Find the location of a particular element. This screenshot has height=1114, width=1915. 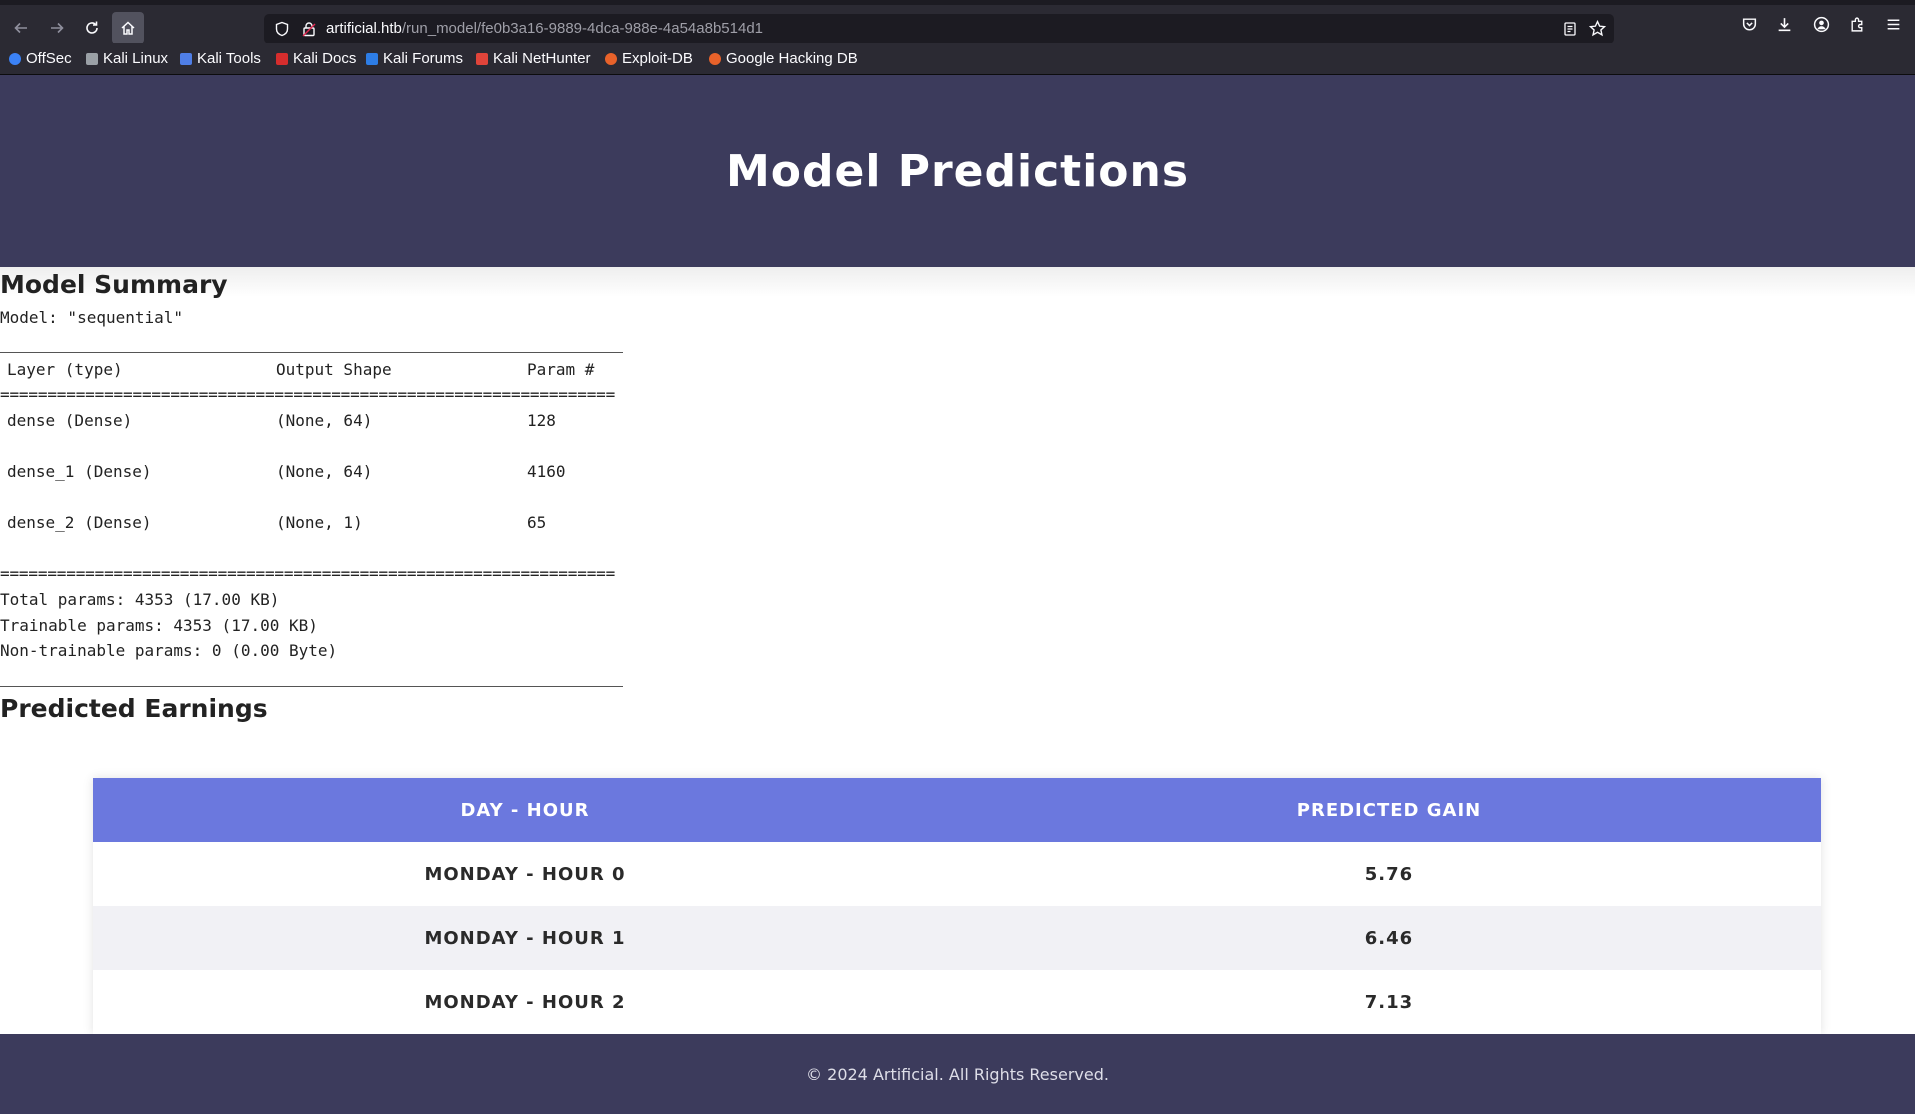

column-header-param-count: Param # is located at coordinates (561, 369).